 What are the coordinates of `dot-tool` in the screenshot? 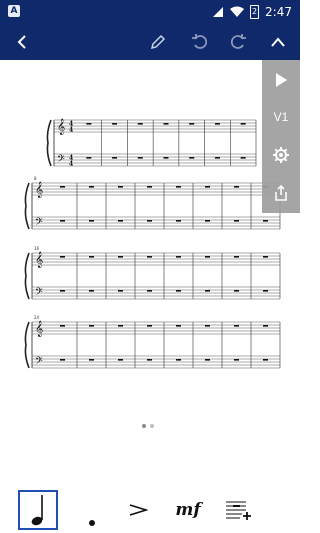 It's located at (92, 510).